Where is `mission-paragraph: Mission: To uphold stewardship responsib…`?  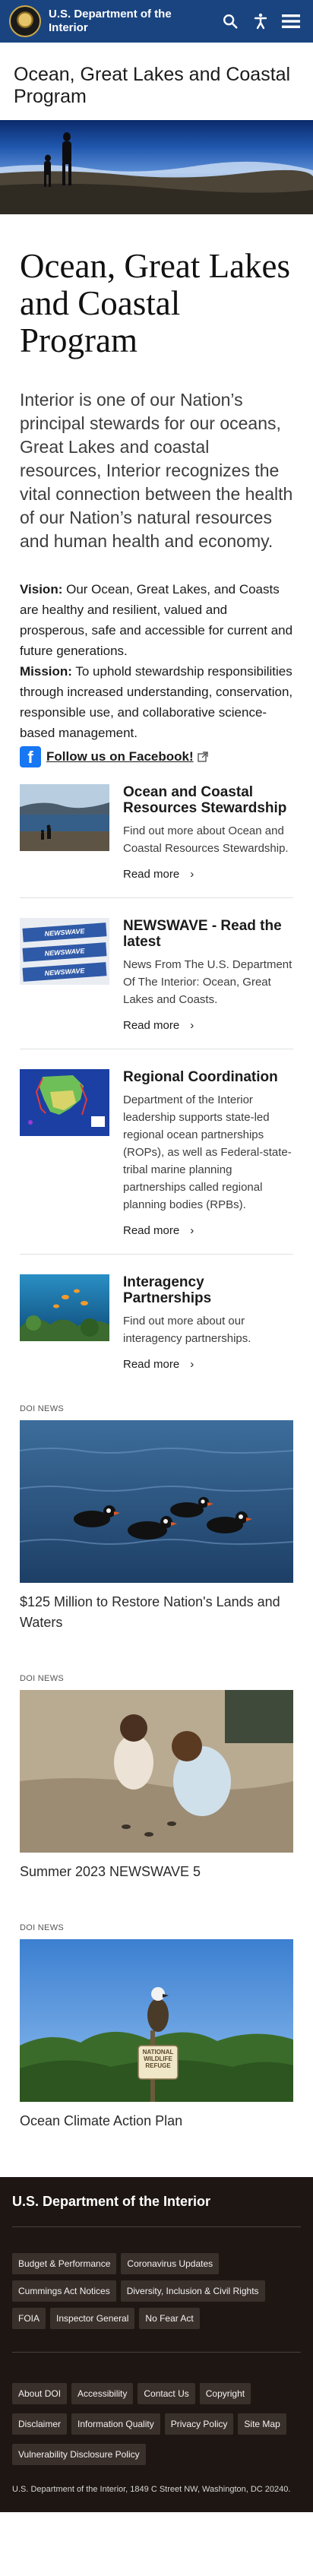
mission-paragraph: Mission: To uphold stewardship responsib… is located at coordinates (156, 702).